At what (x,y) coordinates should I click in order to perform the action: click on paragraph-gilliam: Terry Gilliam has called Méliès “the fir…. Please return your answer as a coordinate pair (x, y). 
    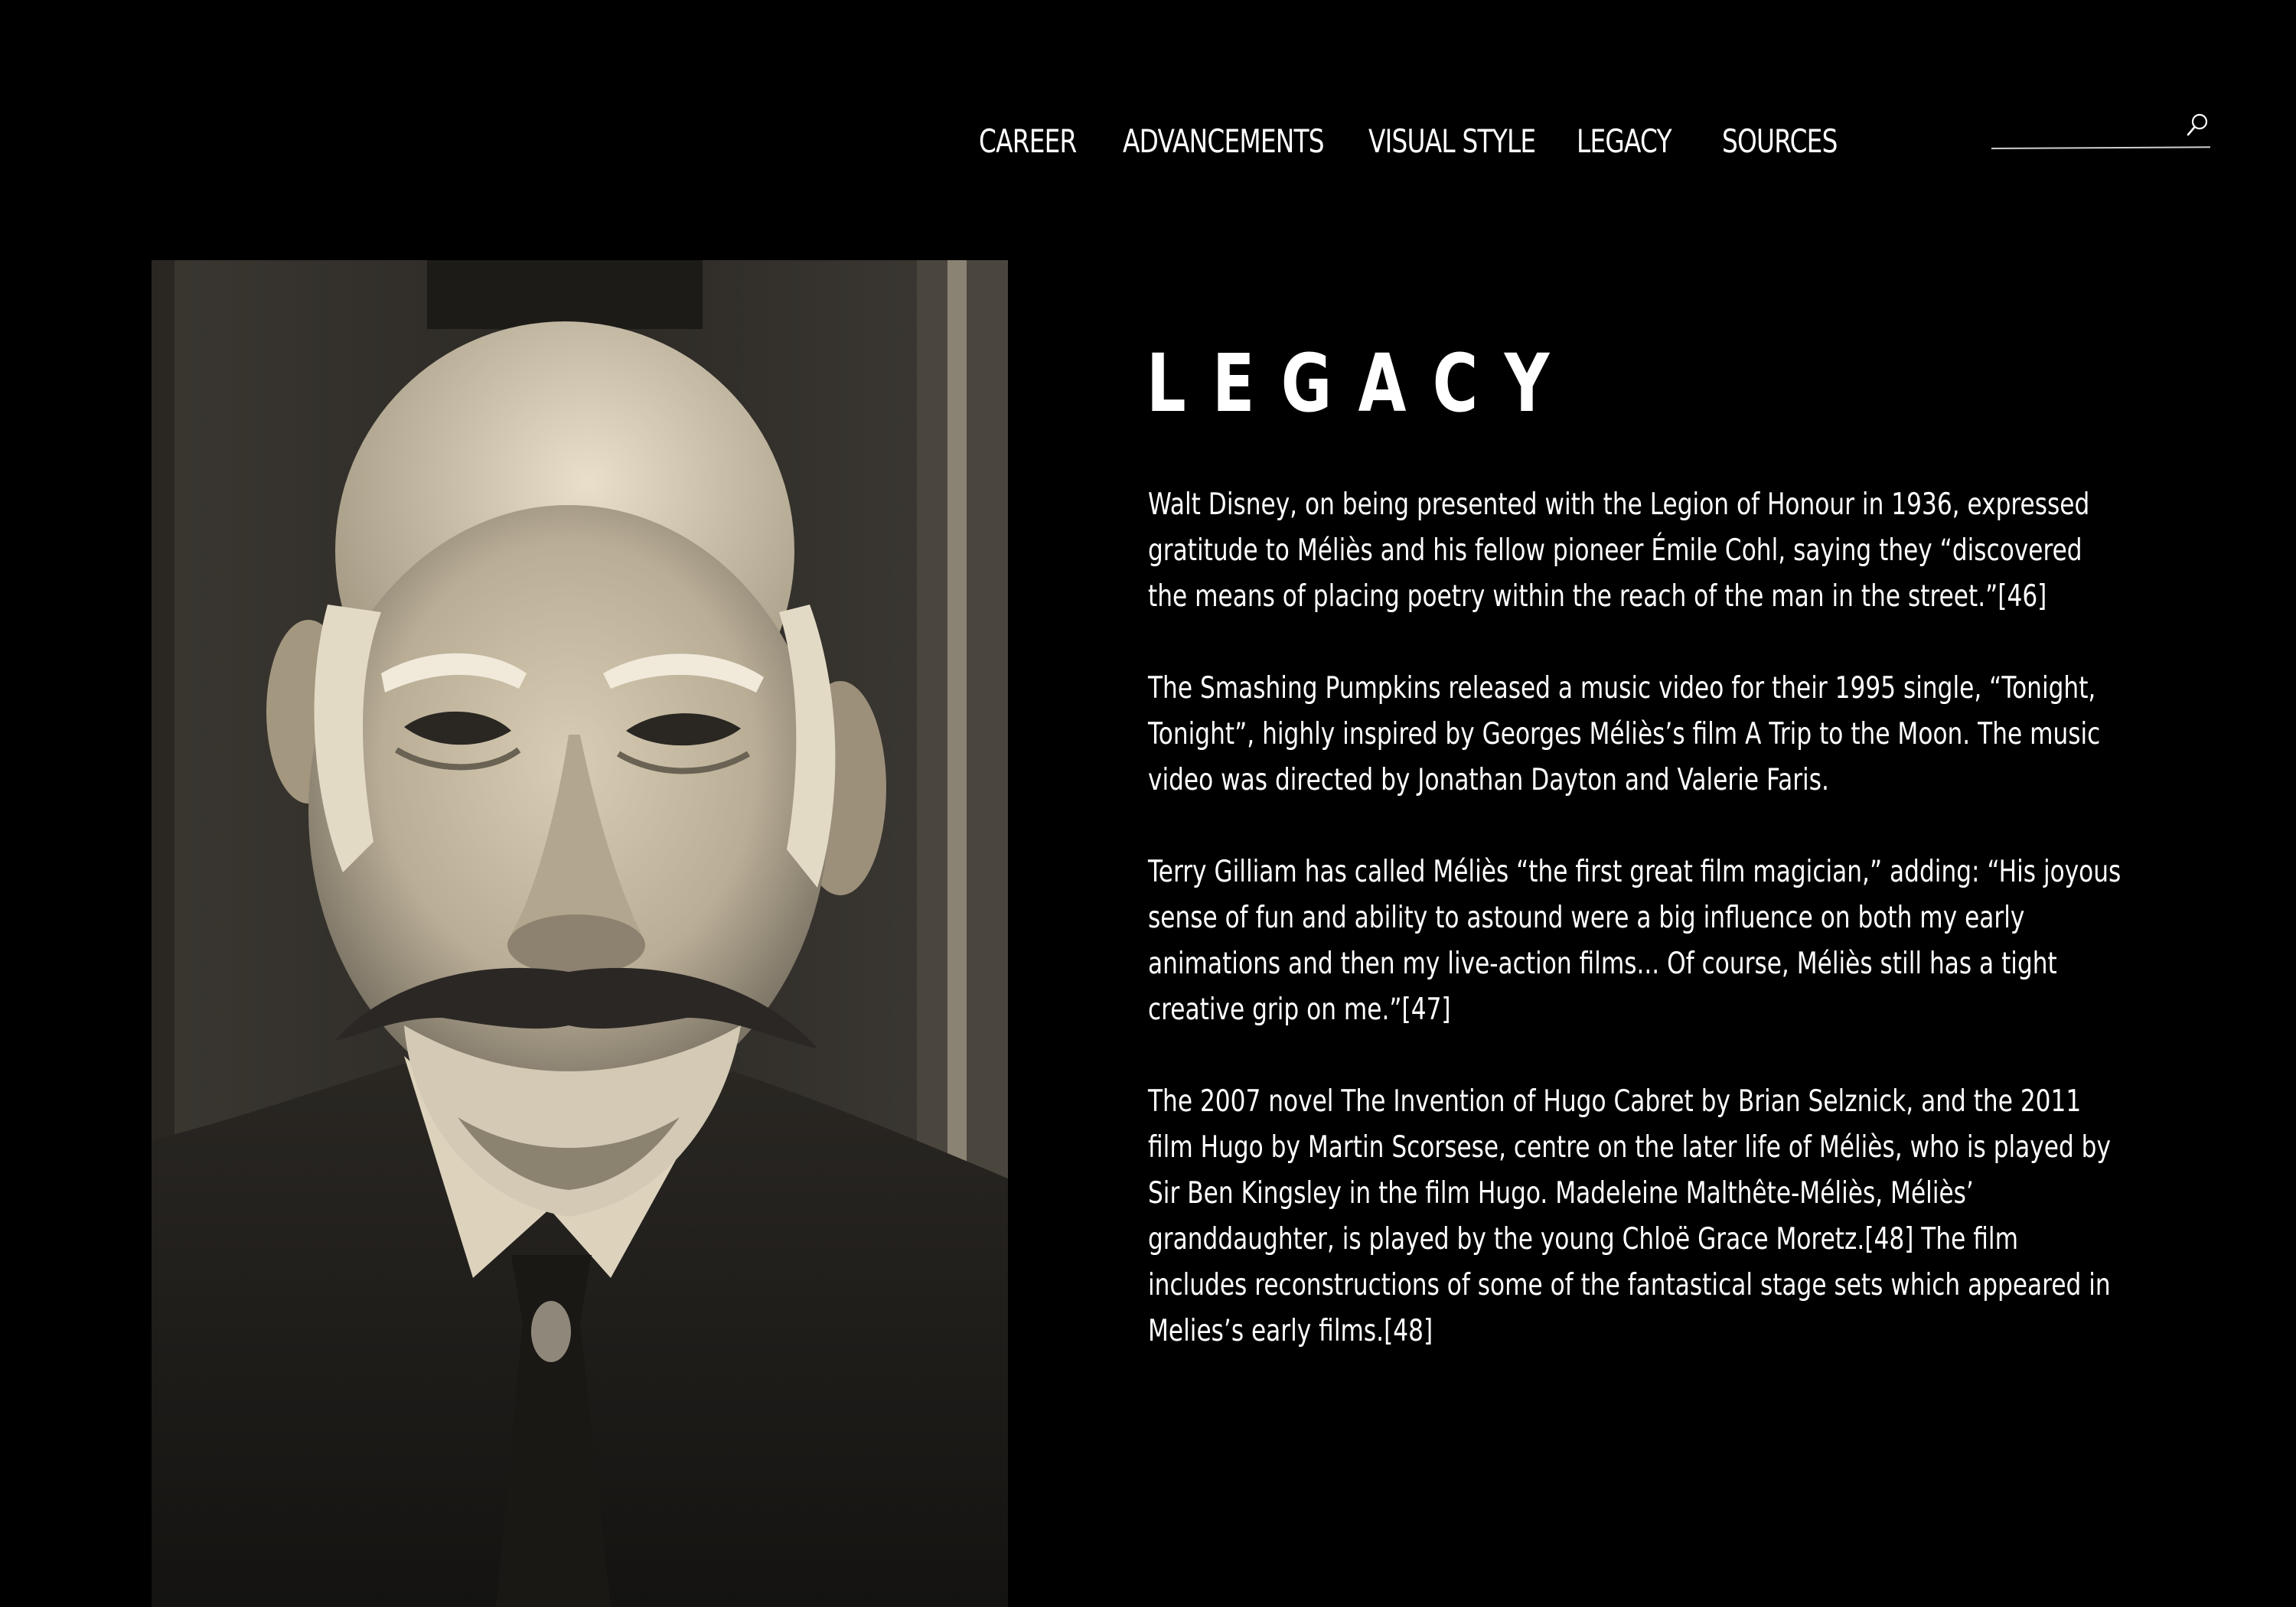
    Looking at the image, I should click on (1635, 941).